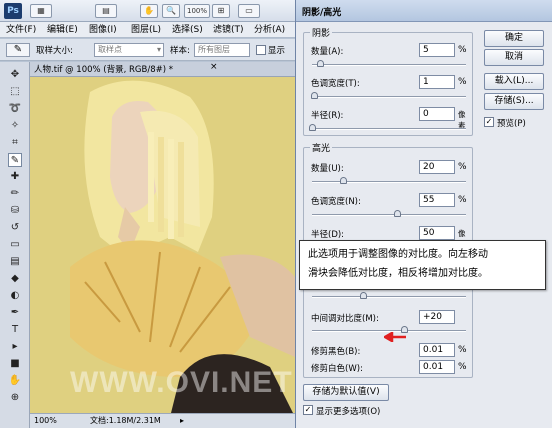 Image resolution: width=552 pixels, height=428 pixels. Describe the element at coordinates (15, 92) in the screenshot. I see `marquee-tool-icon: ⬚` at that location.